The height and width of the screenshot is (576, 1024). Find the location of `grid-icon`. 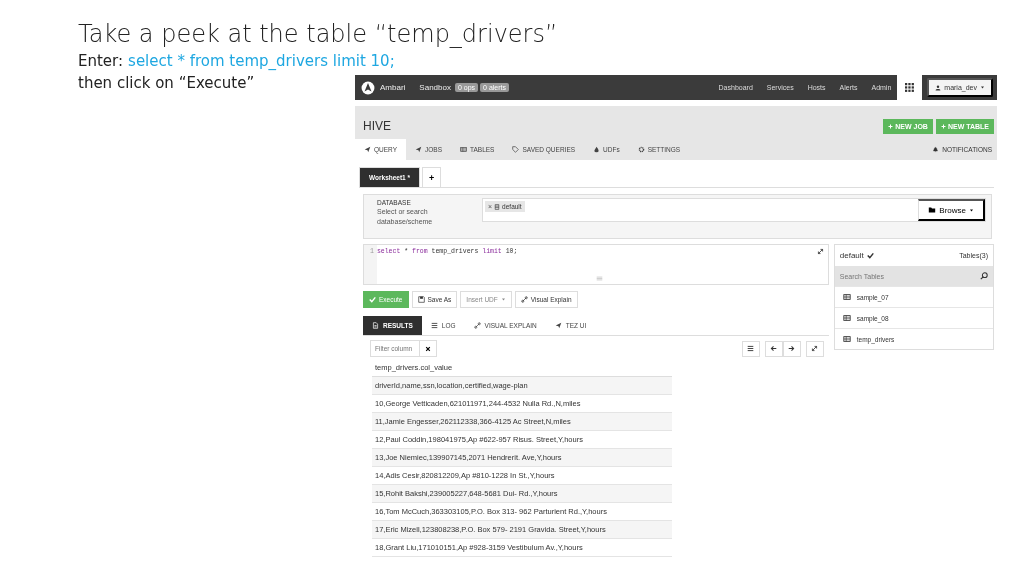

grid-icon is located at coordinates (910, 87).